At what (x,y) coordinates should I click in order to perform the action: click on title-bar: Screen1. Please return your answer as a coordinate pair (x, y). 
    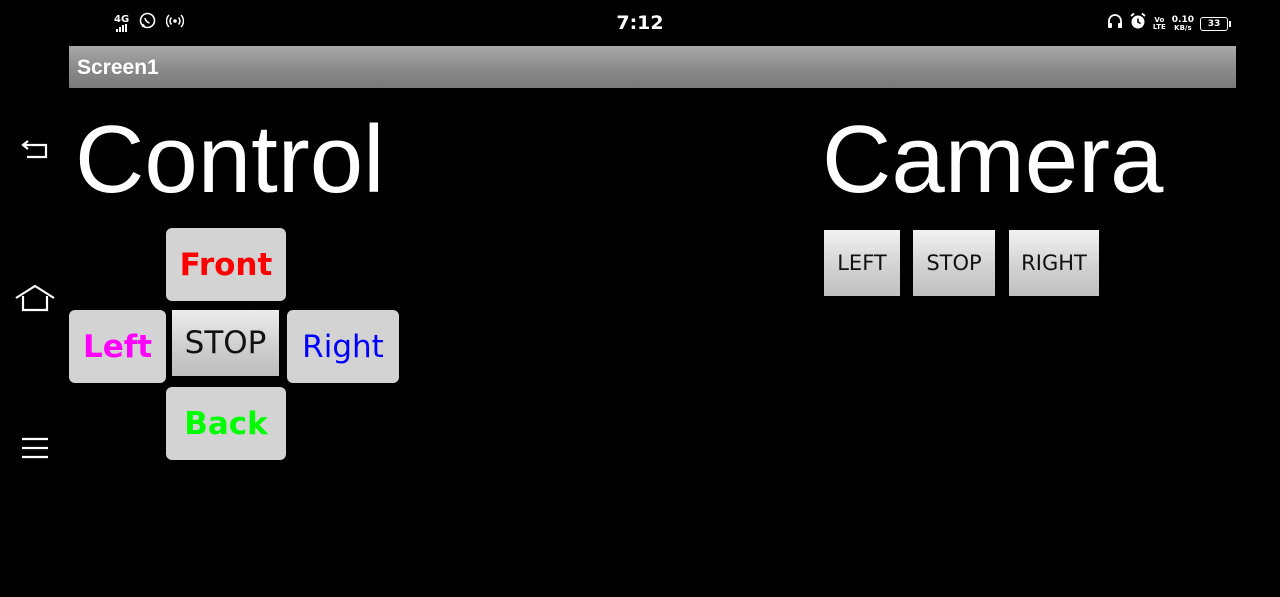
    Looking at the image, I should click on (652, 67).